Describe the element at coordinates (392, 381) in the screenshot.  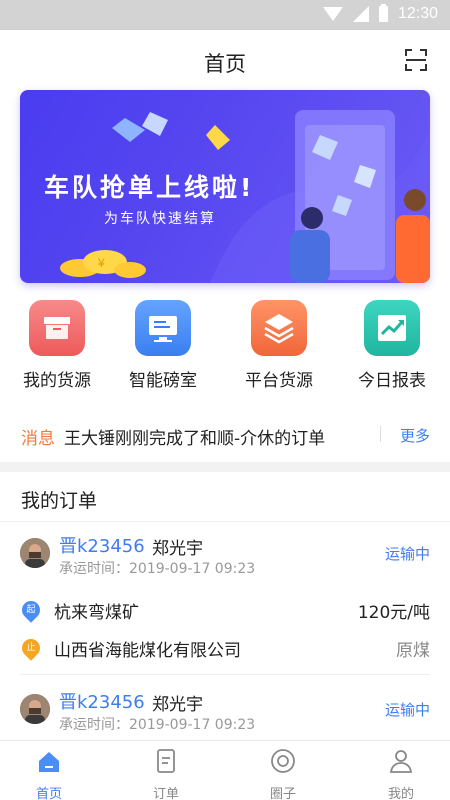
I see `quick-label: 今日报表` at that location.